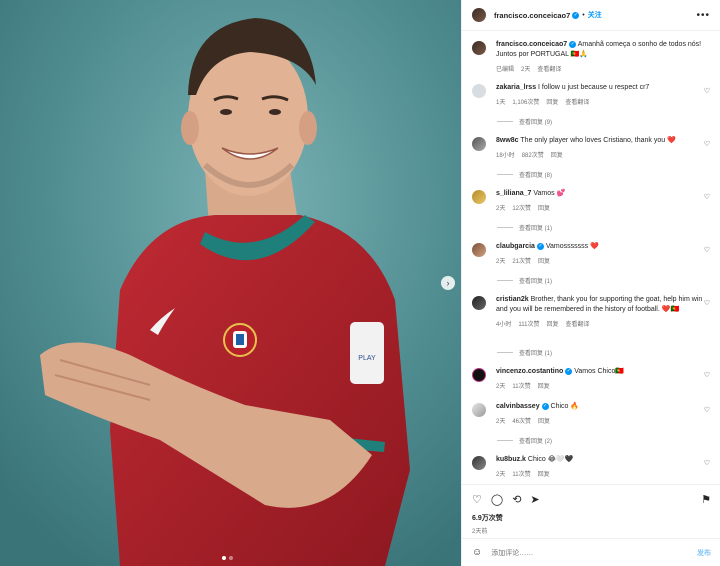  I want to click on follow-button: 关注, so click(595, 15).